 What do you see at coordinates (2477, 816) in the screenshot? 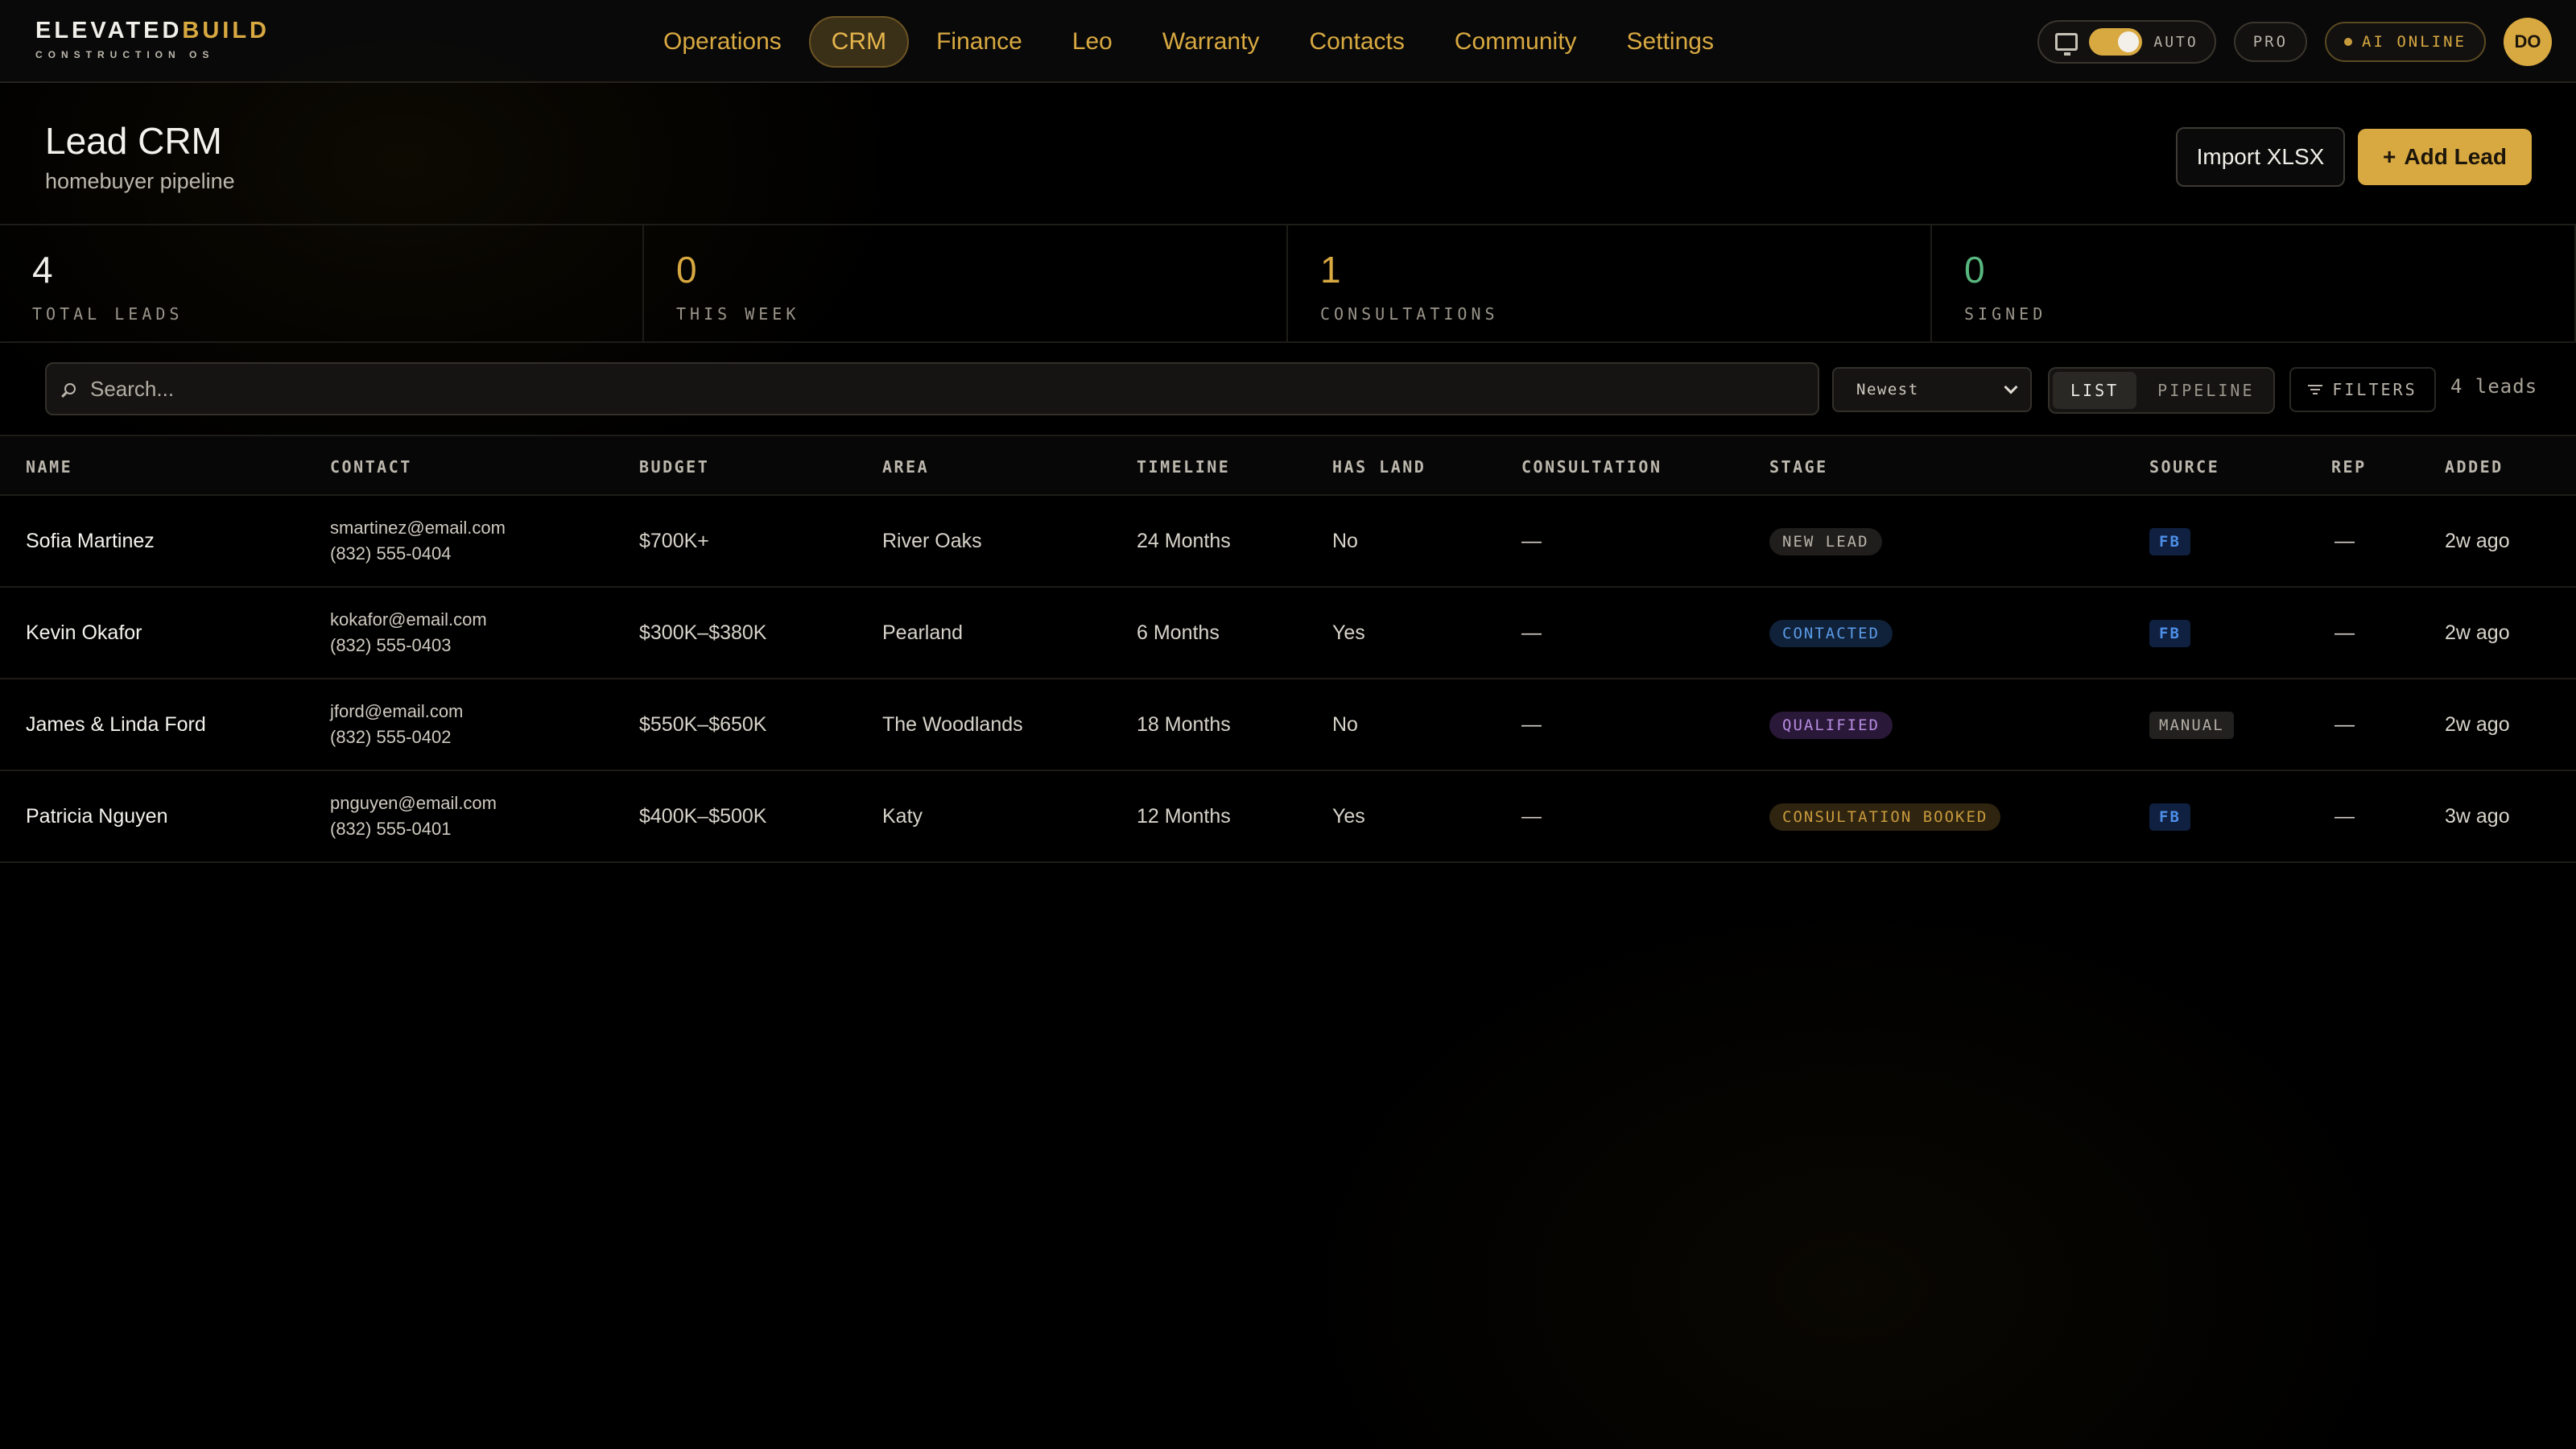
I see `lead-added: 3w ago` at bounding box center [2477, 816].